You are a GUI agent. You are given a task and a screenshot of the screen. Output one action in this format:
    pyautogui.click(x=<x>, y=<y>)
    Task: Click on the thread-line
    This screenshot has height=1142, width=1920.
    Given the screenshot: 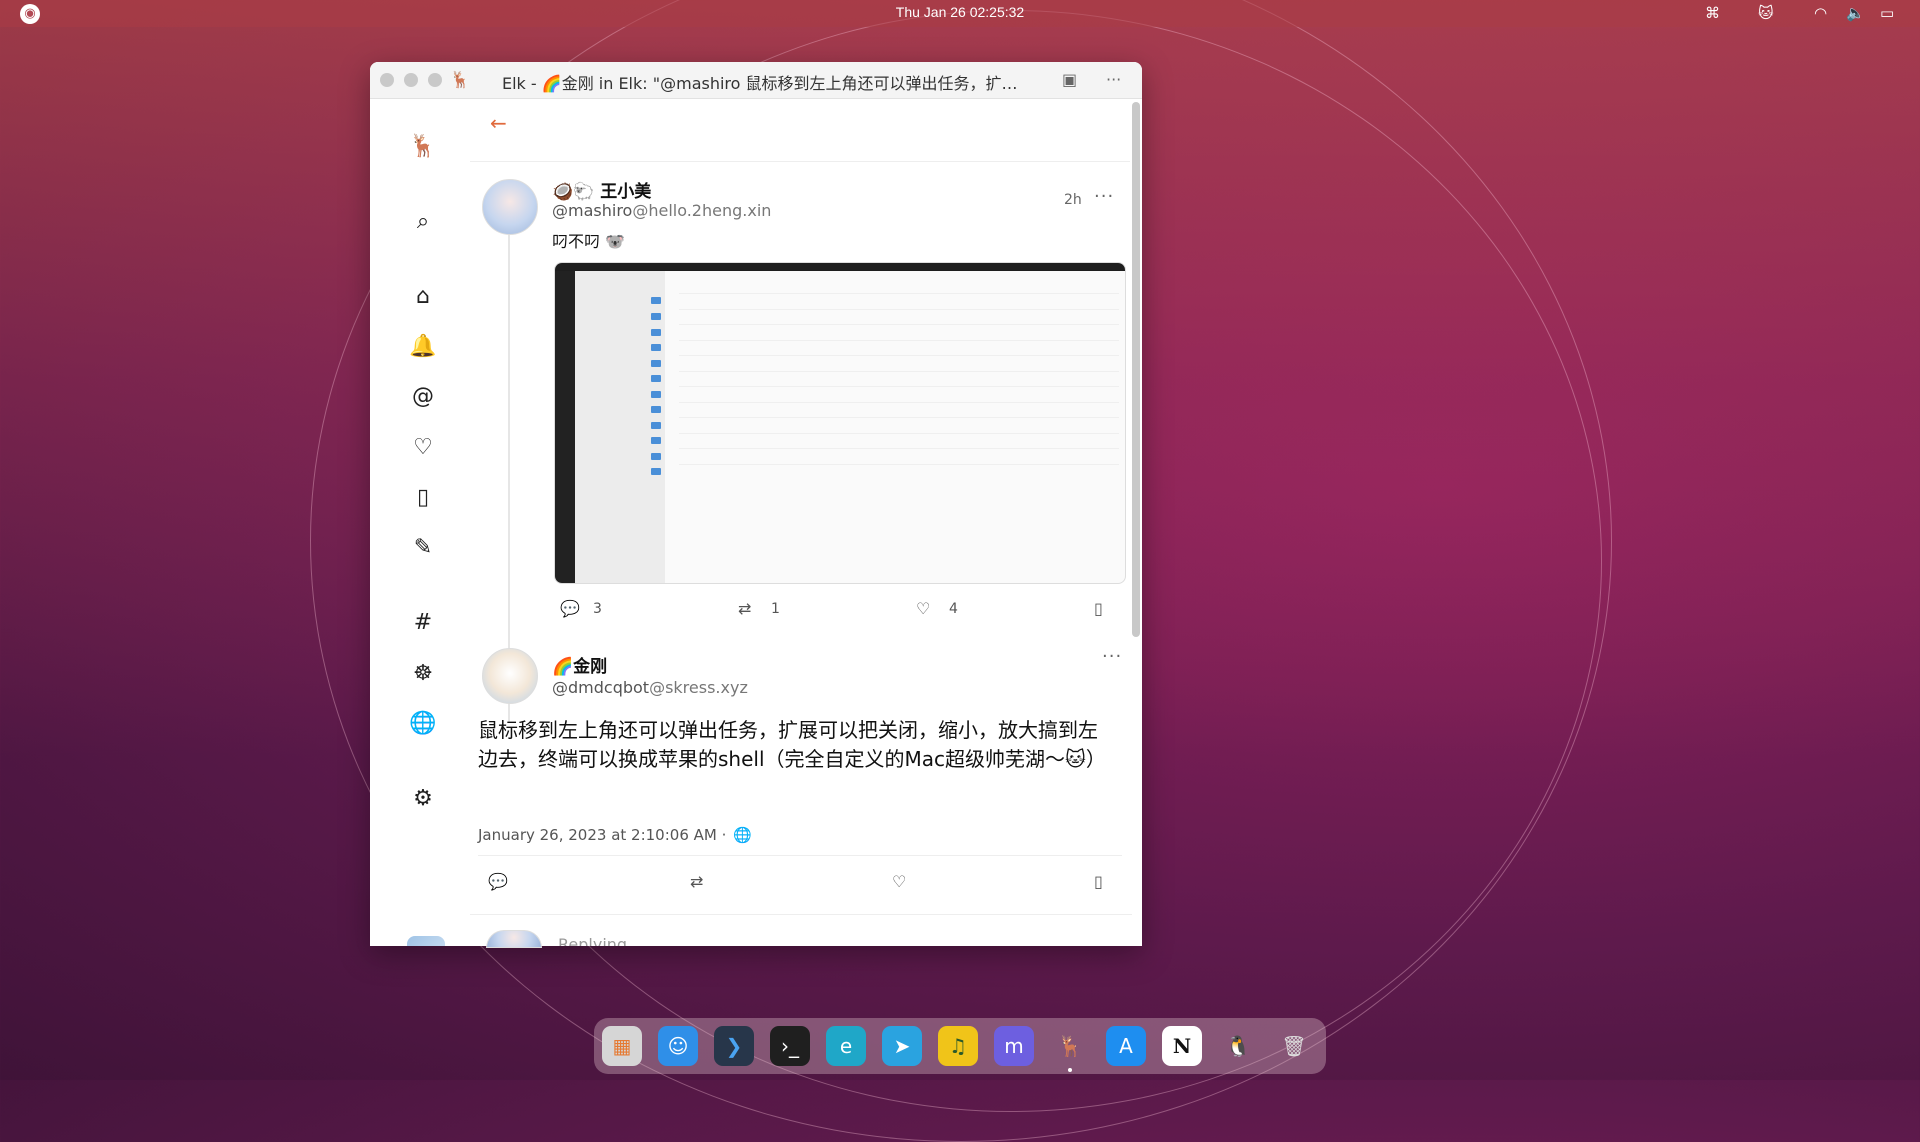 What is the action you would take?
    pyautogui.click(x=509, y=457)
    